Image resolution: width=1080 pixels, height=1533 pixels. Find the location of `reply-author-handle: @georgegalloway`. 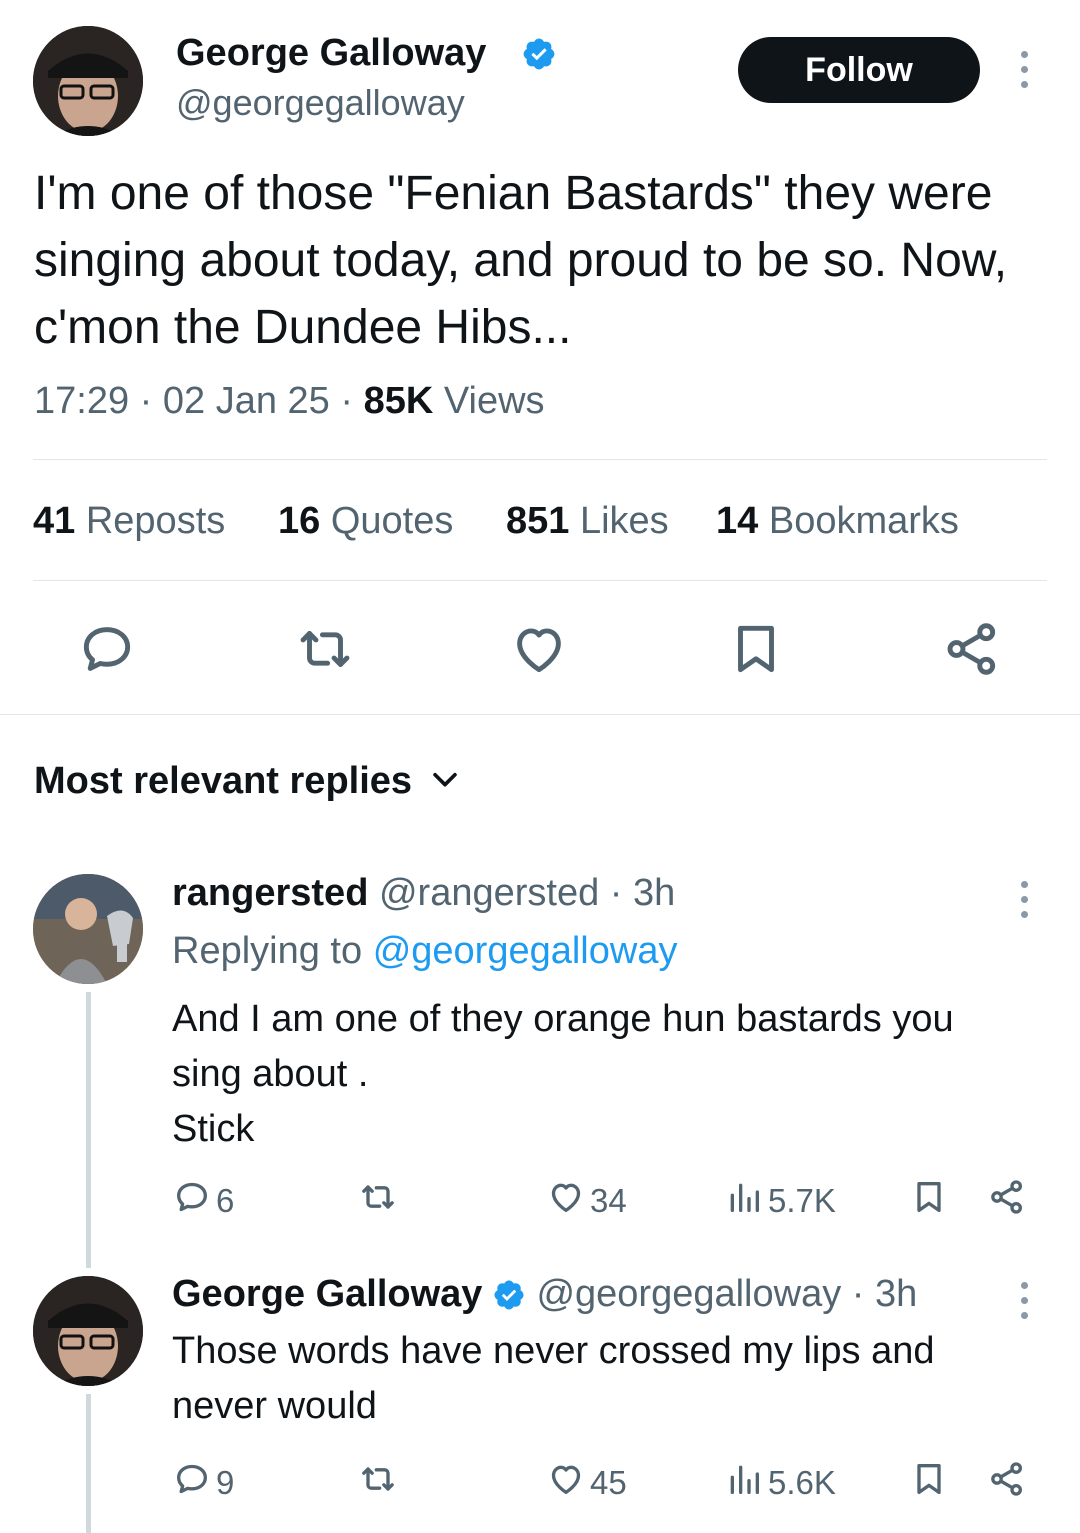

reply-author-handle: @georgegalloway is located at coordinates (688, 1294).